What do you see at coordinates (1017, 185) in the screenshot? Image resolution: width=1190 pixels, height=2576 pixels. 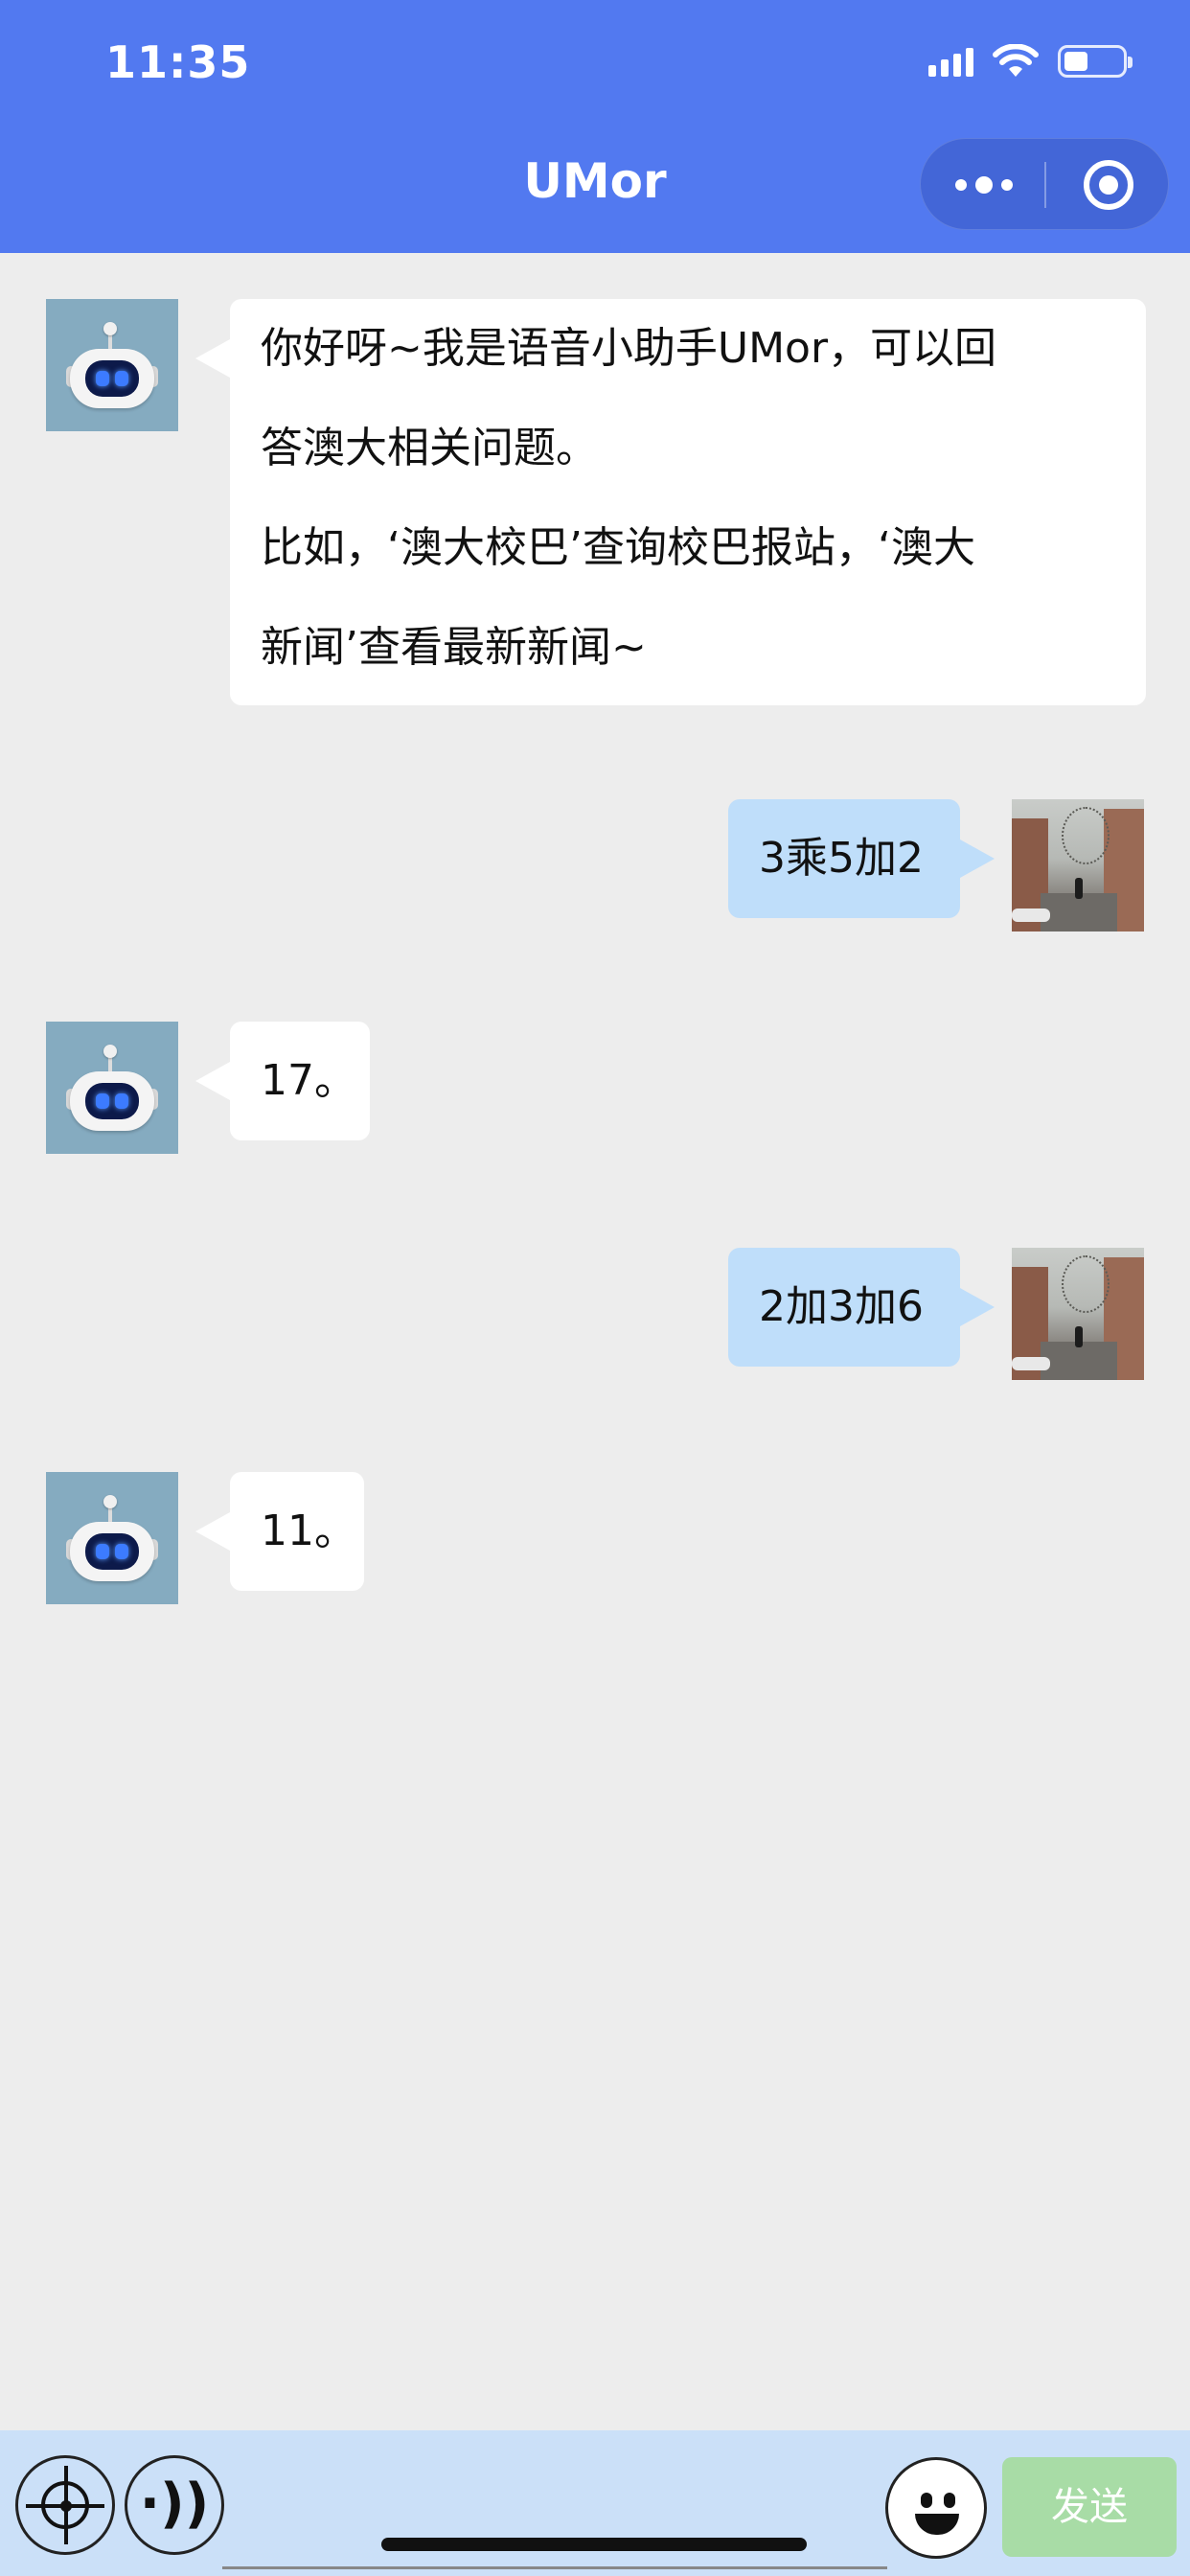 I see `more-icon` at bounding box center [1017, 185].